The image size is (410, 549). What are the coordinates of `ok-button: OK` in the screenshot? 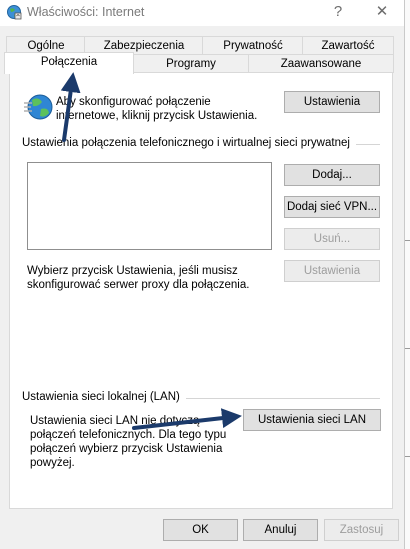 It's located at (200, 530).